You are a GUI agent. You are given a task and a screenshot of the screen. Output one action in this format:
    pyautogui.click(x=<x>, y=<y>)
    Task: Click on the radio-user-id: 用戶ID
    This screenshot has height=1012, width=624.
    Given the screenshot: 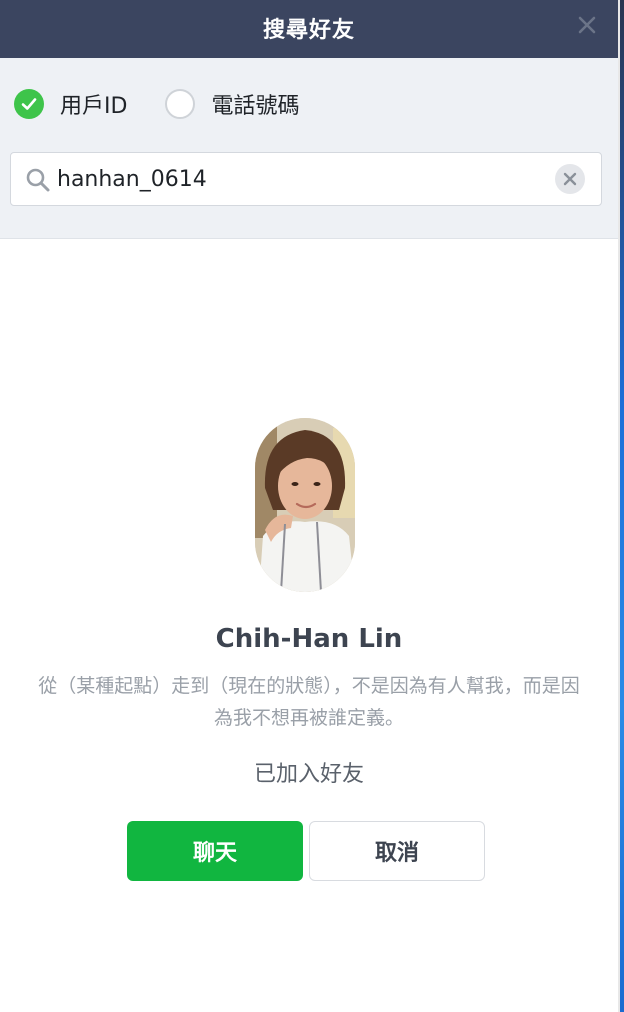 What is the action you would take?
    pyautogui.click(x=70, y=104)
    